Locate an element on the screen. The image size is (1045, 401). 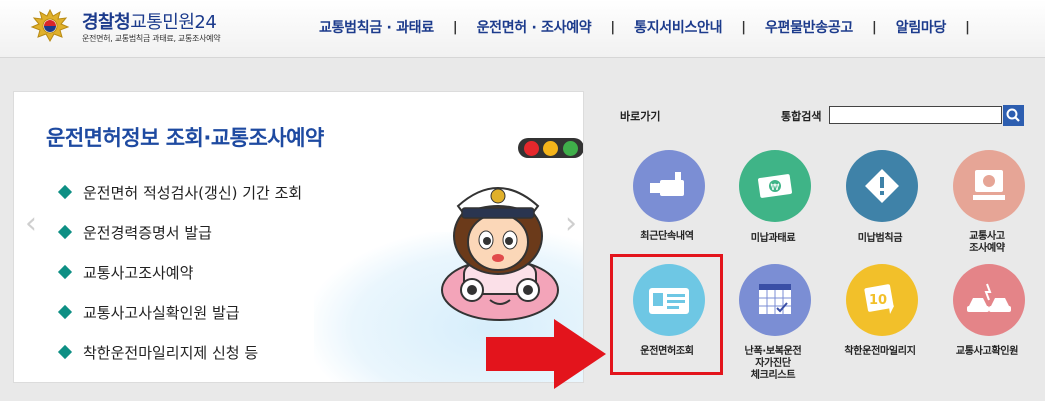
quick-item-label: 미납범칙금 is located at coordinates (880, 238).